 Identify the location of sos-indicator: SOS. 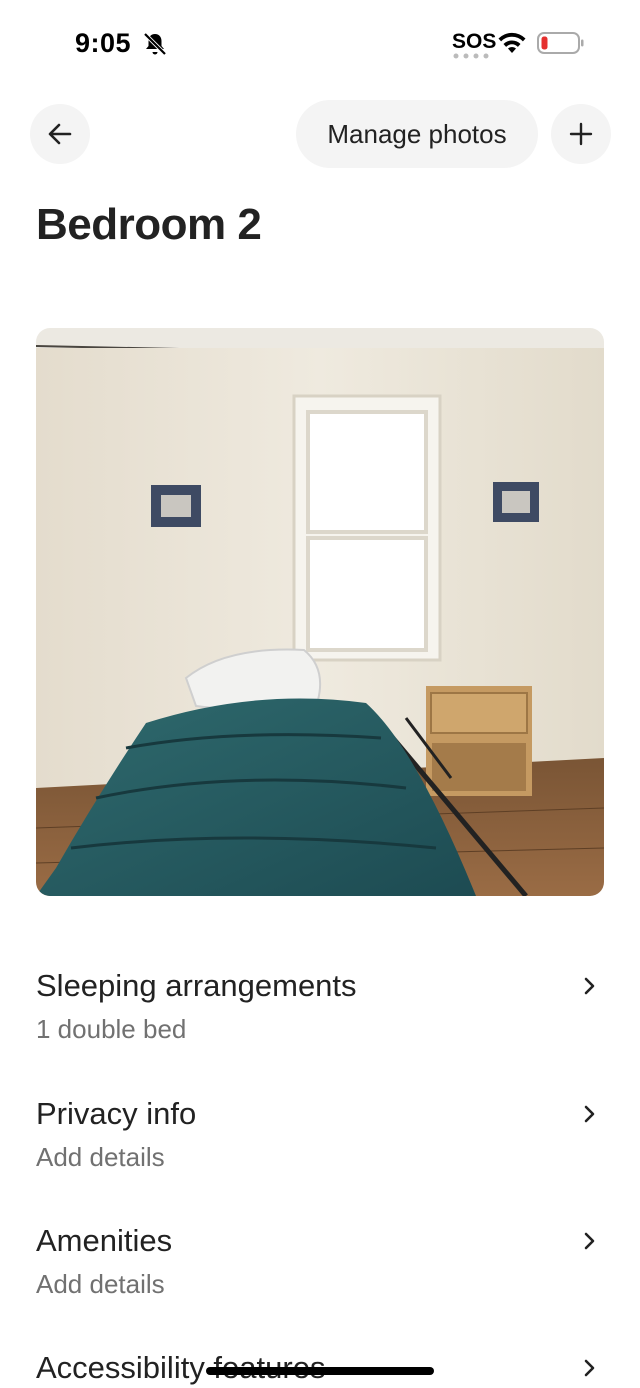
(474, 41).